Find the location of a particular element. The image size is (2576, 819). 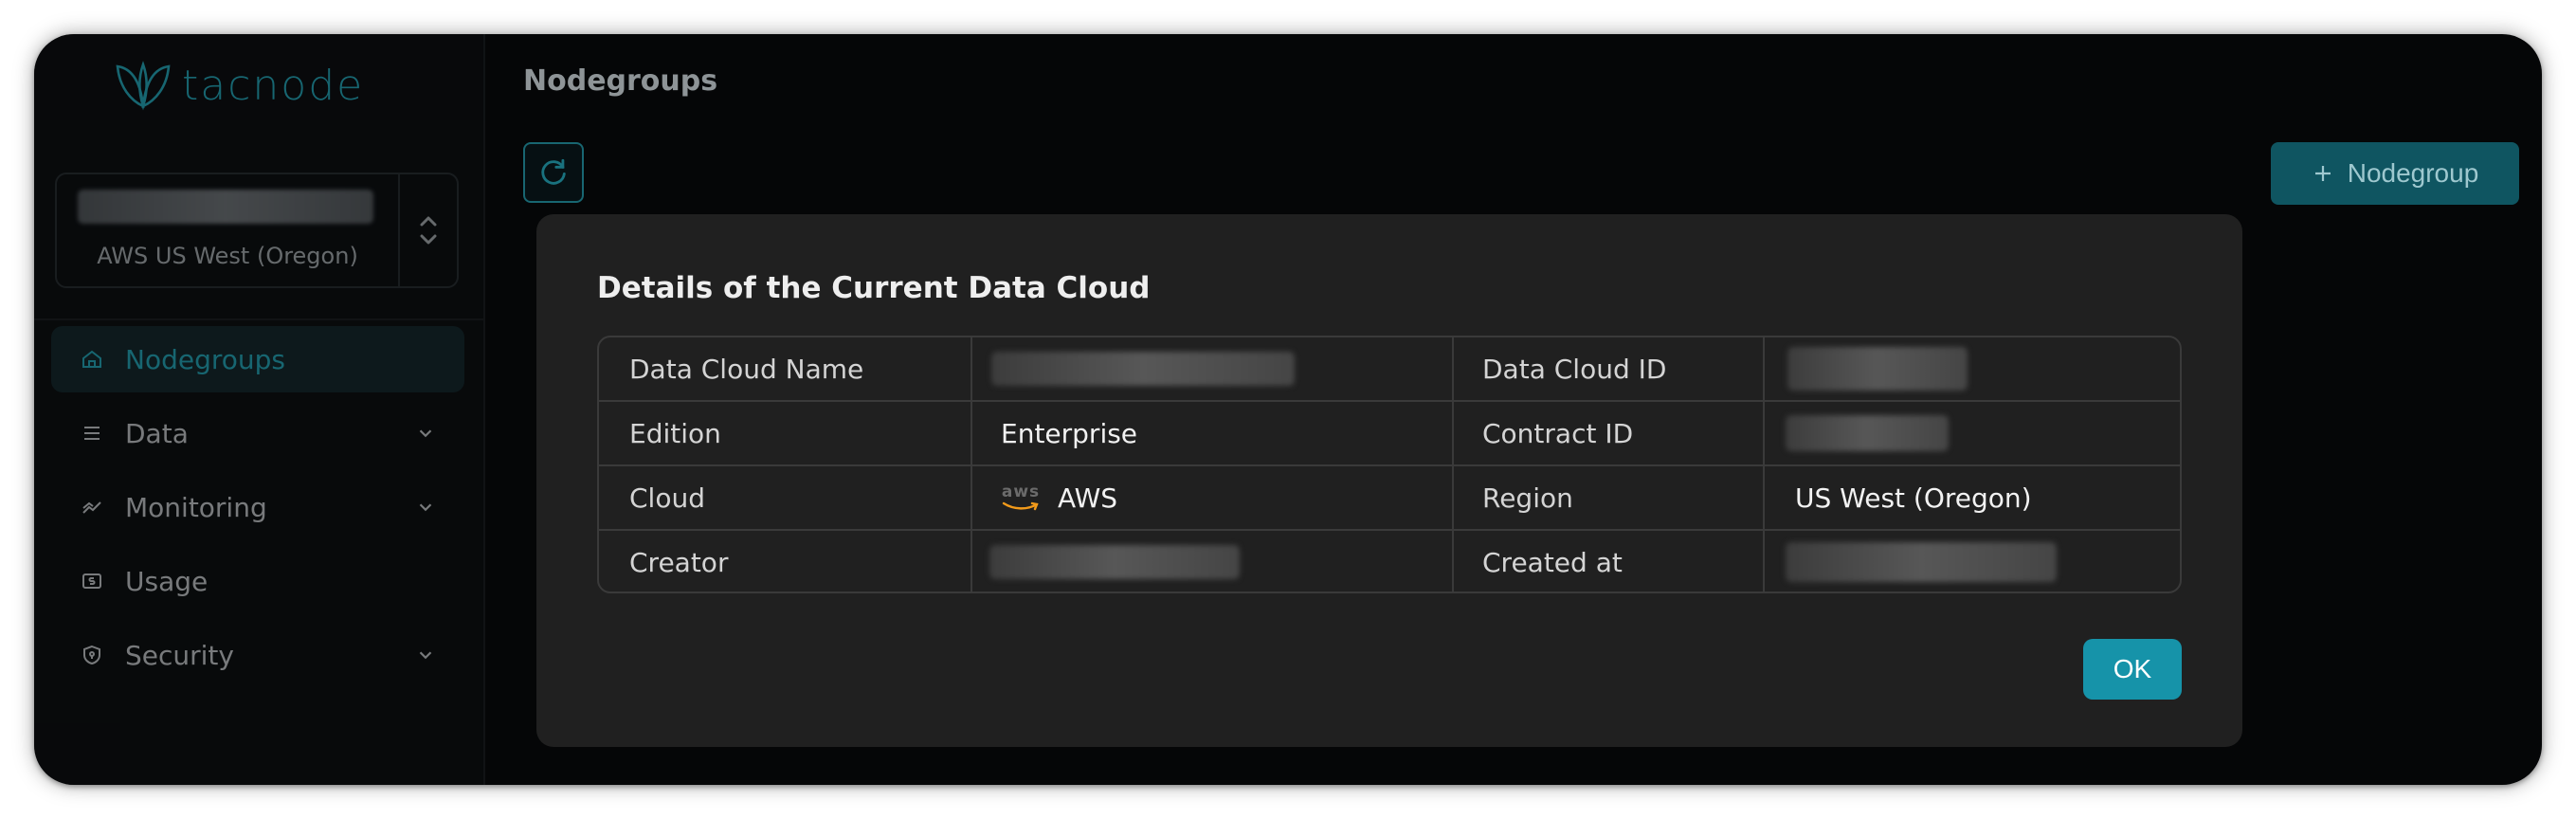

table-row: Data Cloud Name Data Cloud ID is located at coordinates (1389, 369).